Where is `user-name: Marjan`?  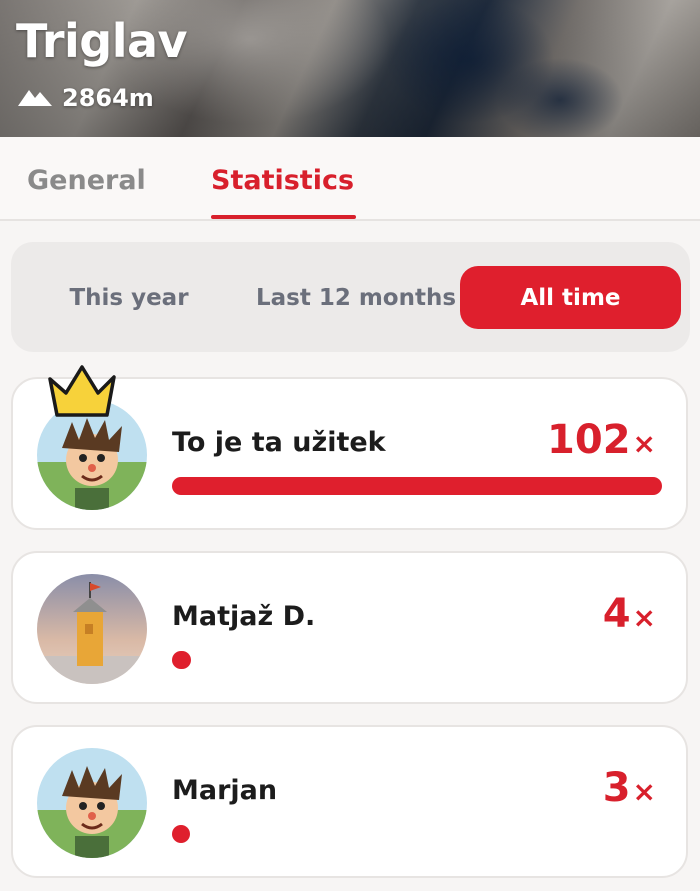 user-name: Marjan is located at coordinates (225, 790).